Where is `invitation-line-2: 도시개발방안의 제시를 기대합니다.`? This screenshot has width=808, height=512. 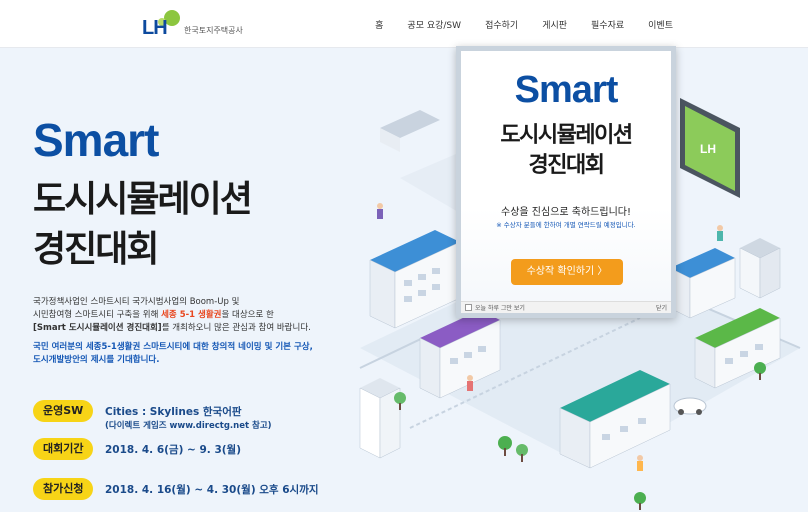 invitation-line-2: 도시개발방안의 제시를 기대합니다. is located at coordinates (96, 360).